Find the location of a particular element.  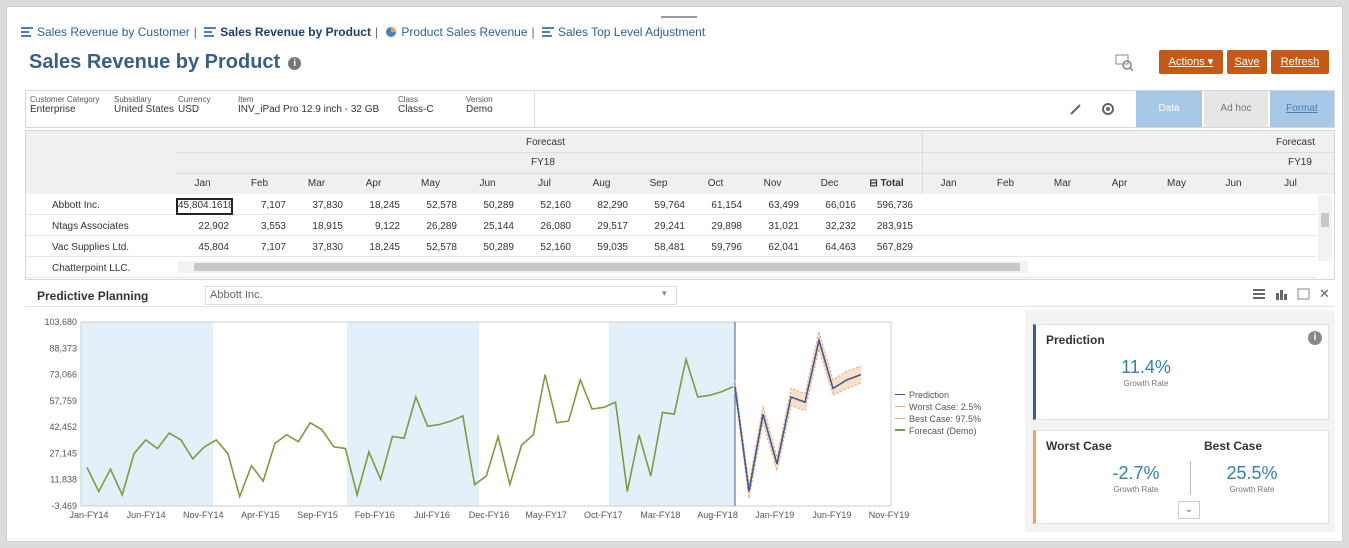

x-tick-label: Oct-FY17 is located at coordinates (603, 515).